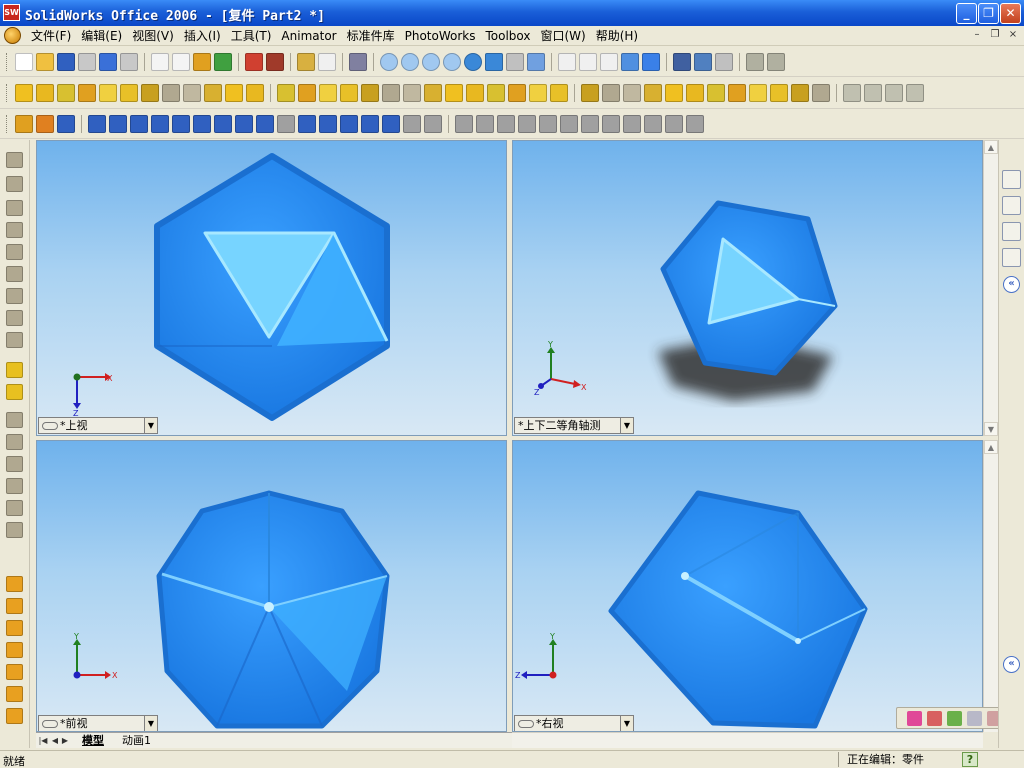  I want to click on ellipse-icon, so click(181, 123).